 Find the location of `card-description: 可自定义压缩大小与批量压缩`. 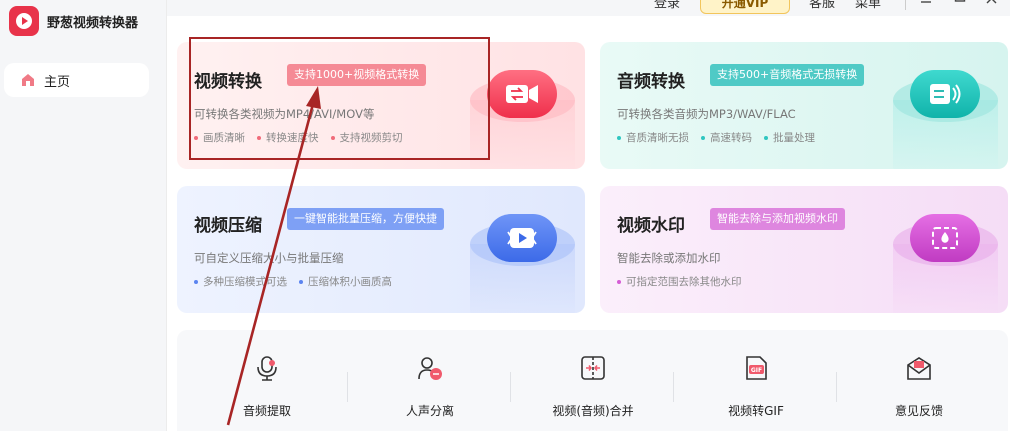

card-description: 可自定义压缩大小与批量压缩 is located at coordinates (269, 258).